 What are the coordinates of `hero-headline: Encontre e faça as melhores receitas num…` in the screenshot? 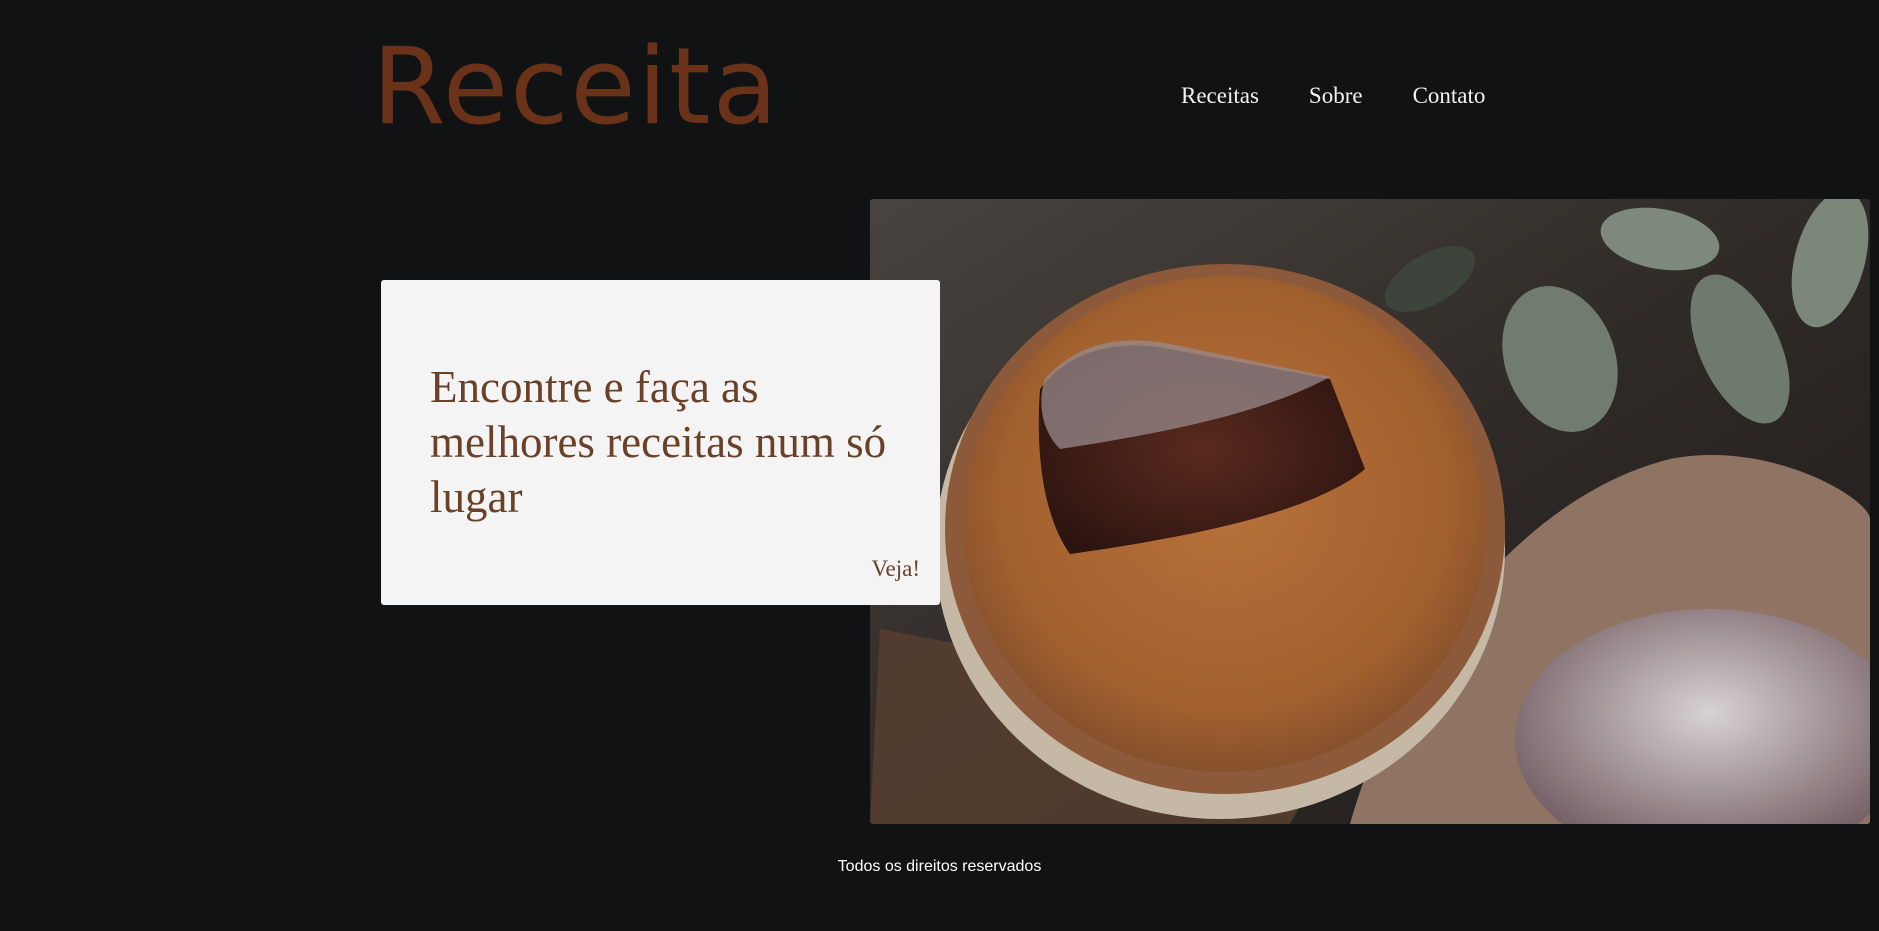 It's located at (658, 442).